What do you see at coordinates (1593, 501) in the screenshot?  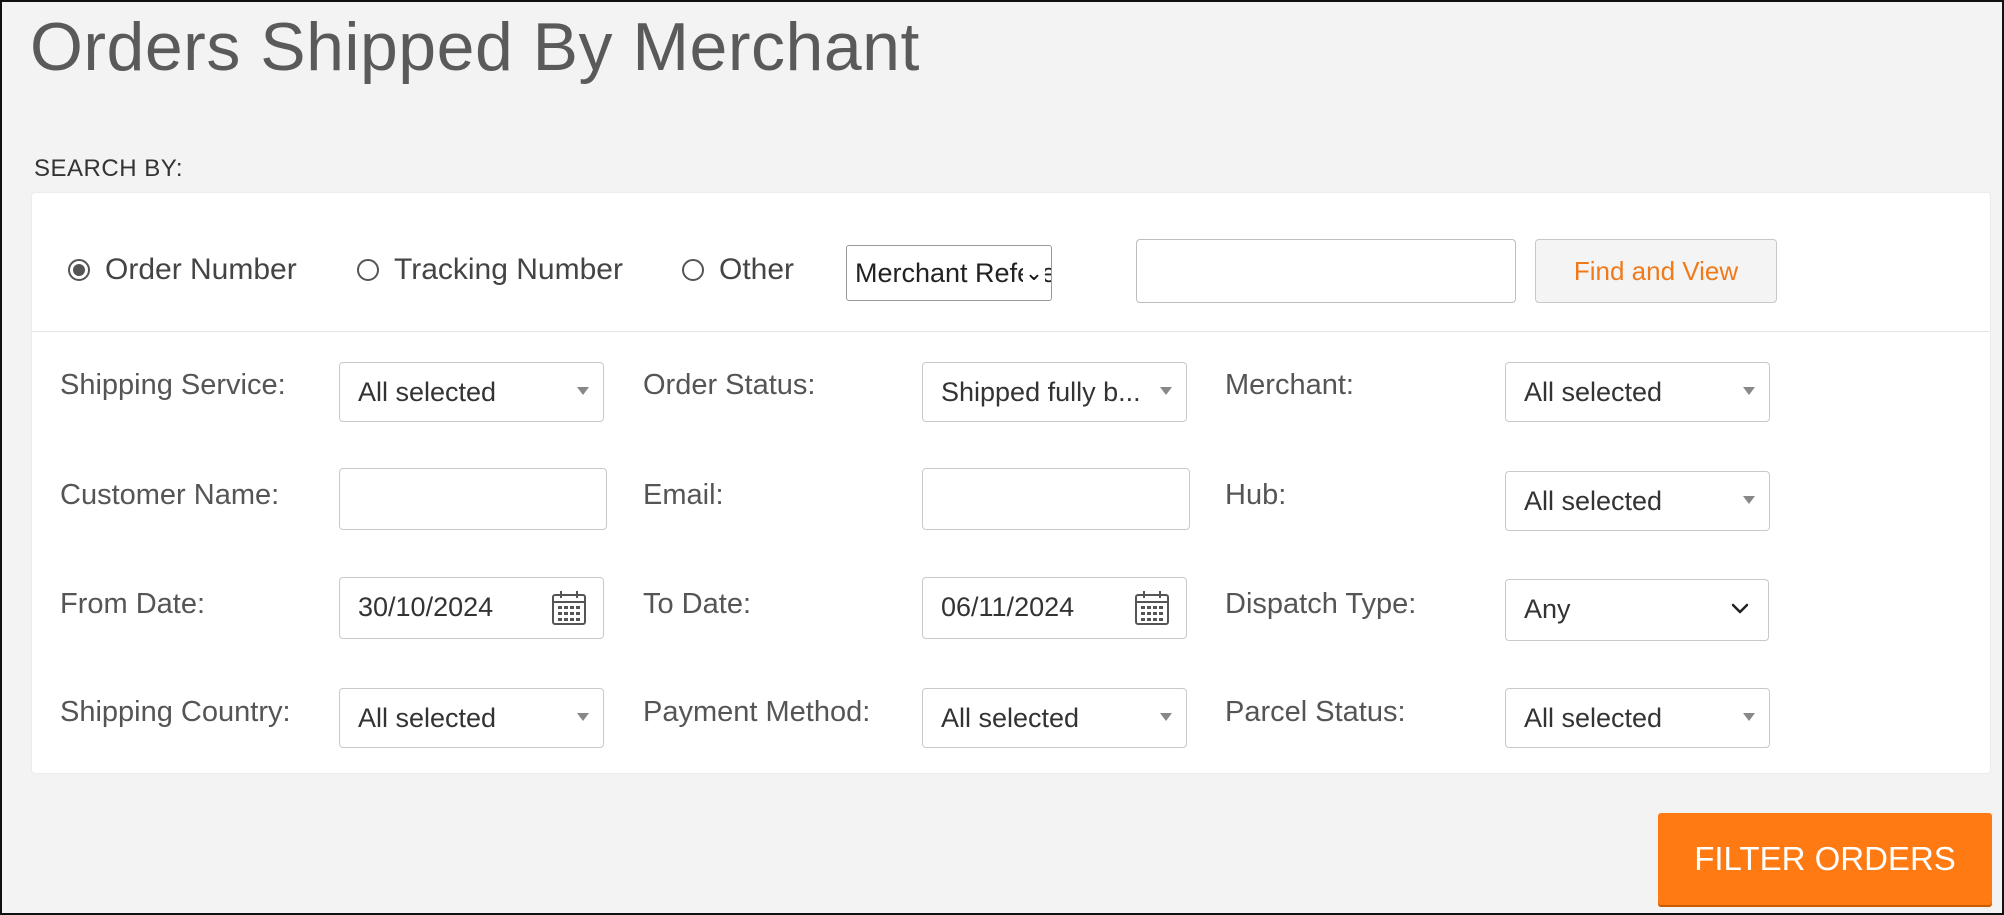 I see `hub-value: All selected` at bounding box center [1593, 501].